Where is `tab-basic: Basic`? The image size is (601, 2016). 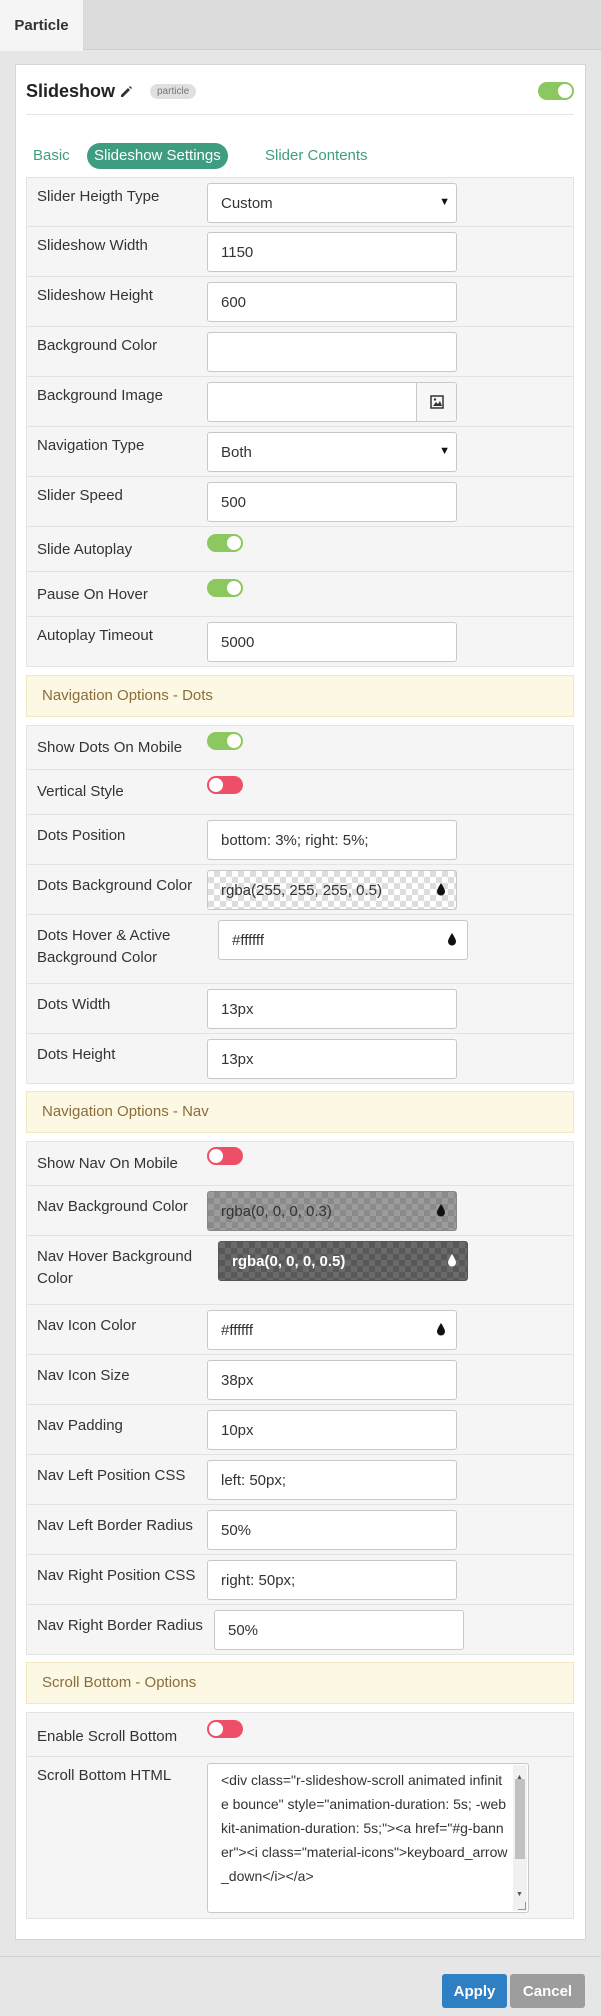 tab-basic: Basic is located at coordinates (51, 156).